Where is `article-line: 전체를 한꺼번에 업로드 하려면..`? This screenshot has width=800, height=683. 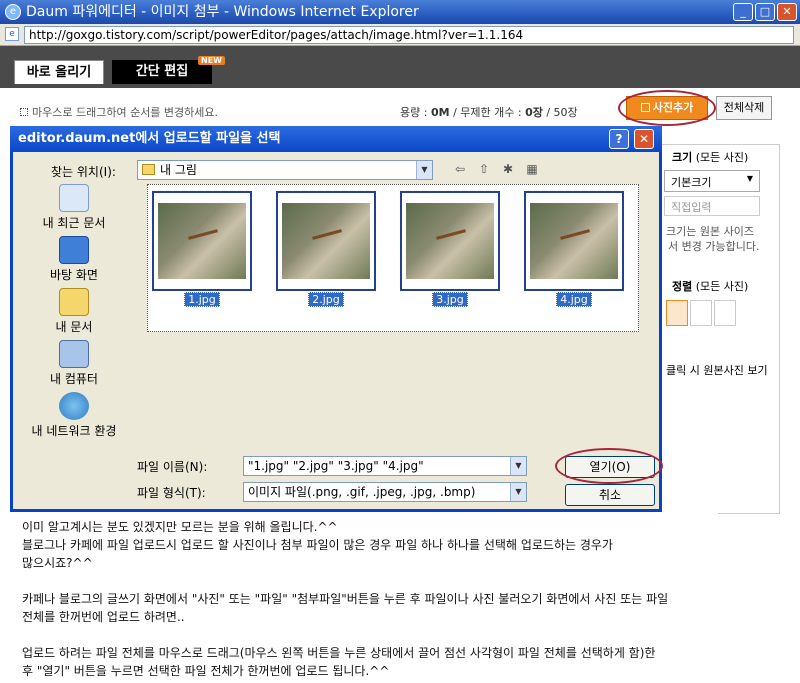
article-line: 전체를 한꺼번에 업로드 하려면.. is located at coordinates (103, 617).